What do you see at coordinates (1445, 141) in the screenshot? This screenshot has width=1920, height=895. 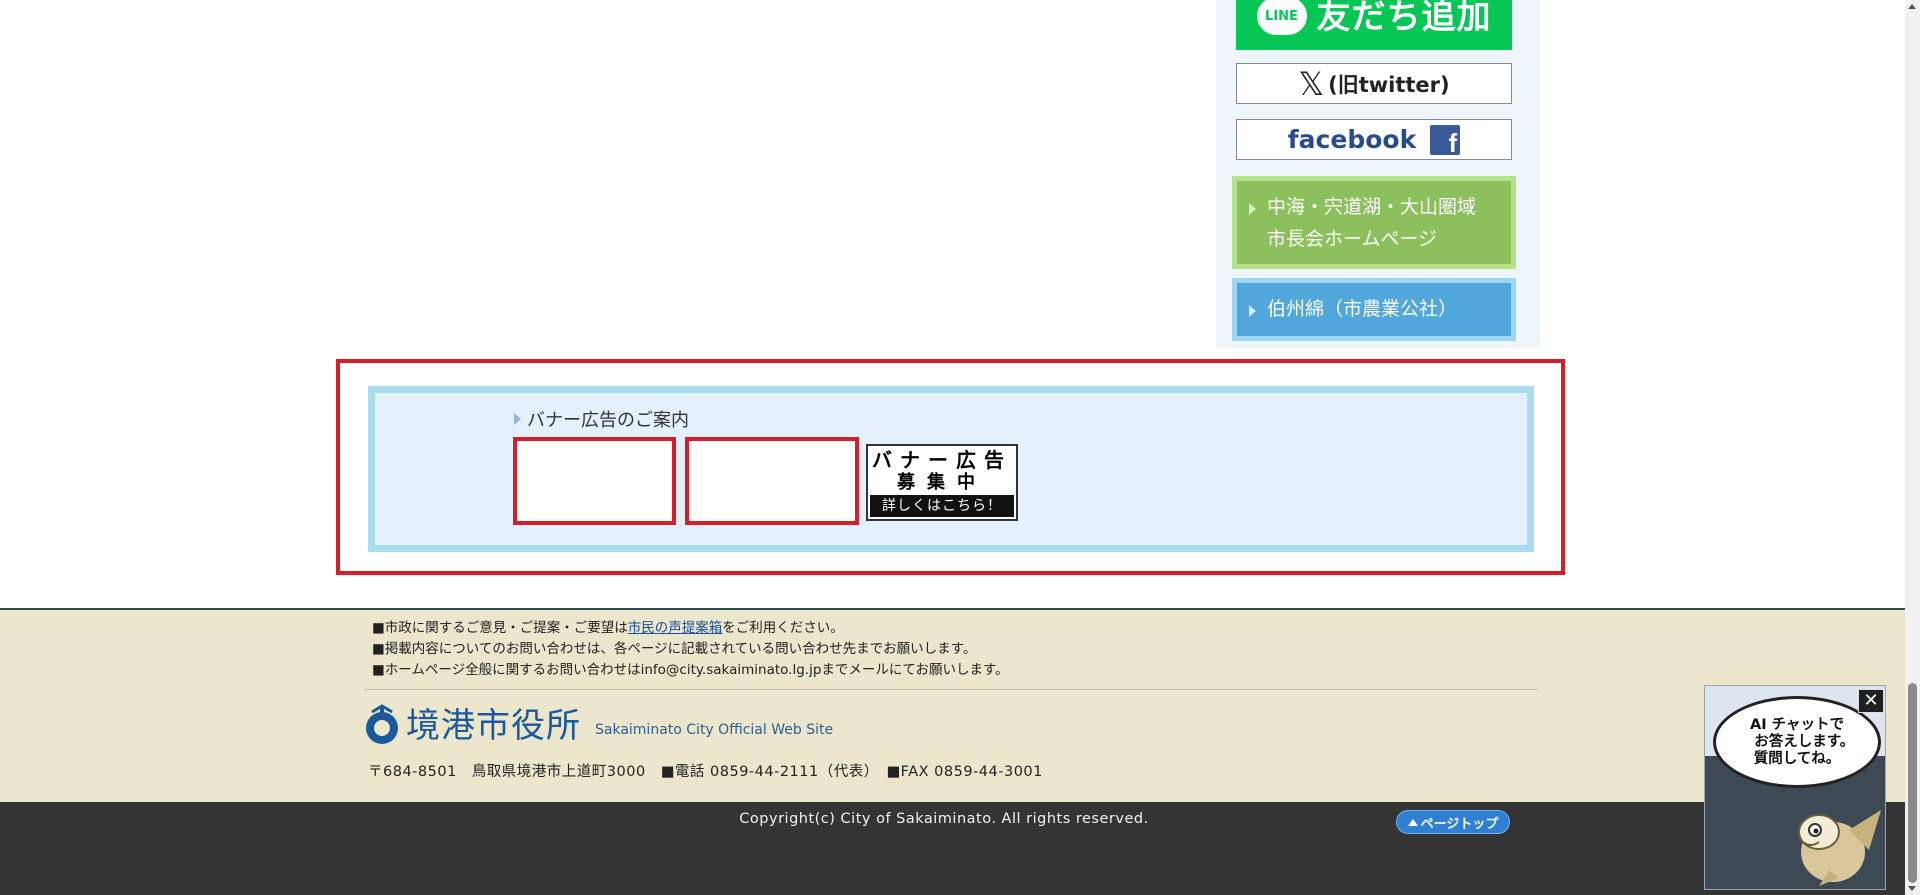 I see `facebook-logo-icon: f` at bounding box center [1445, 141].